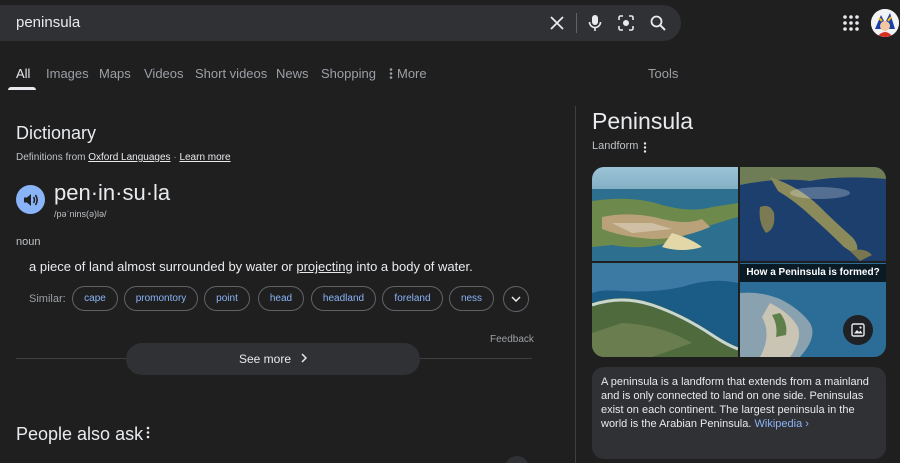  I want to click on pronunciation-button, so click(30, 199).